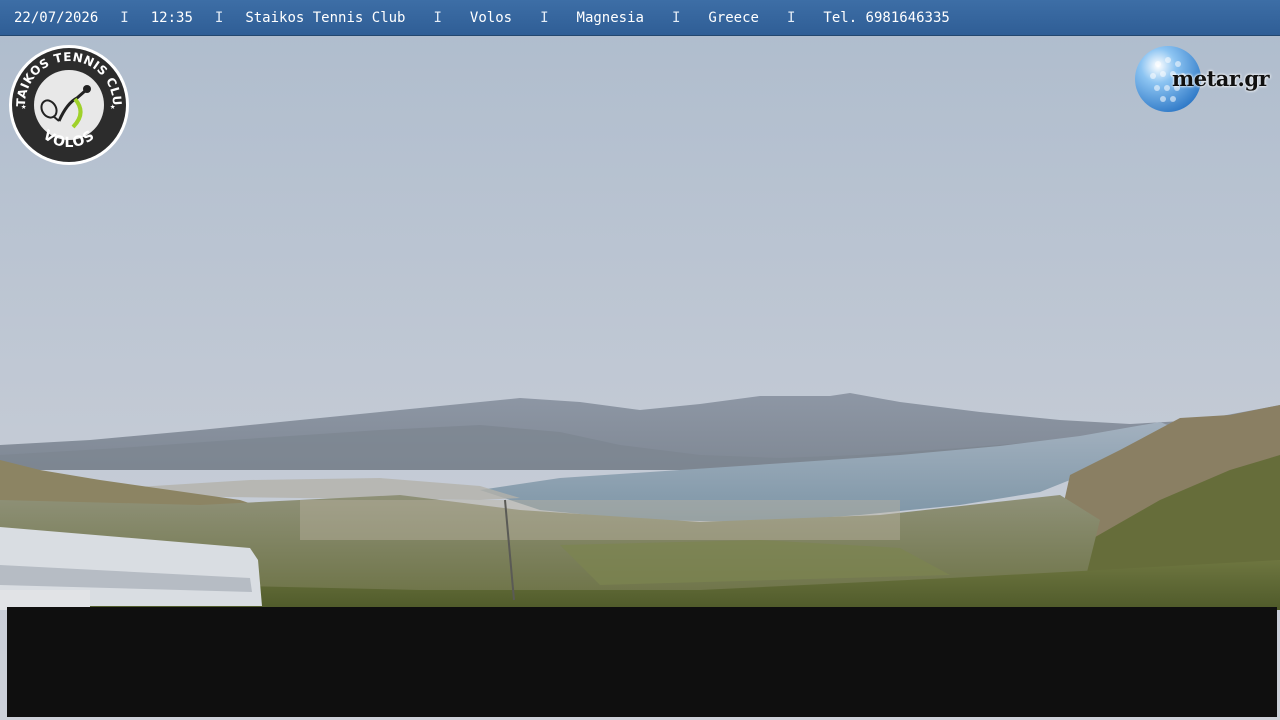 The image size is (1280, 720). Describe the element at coordinates (610, 17) in the screenshot. I see `region-text: Magnesia` at that location.